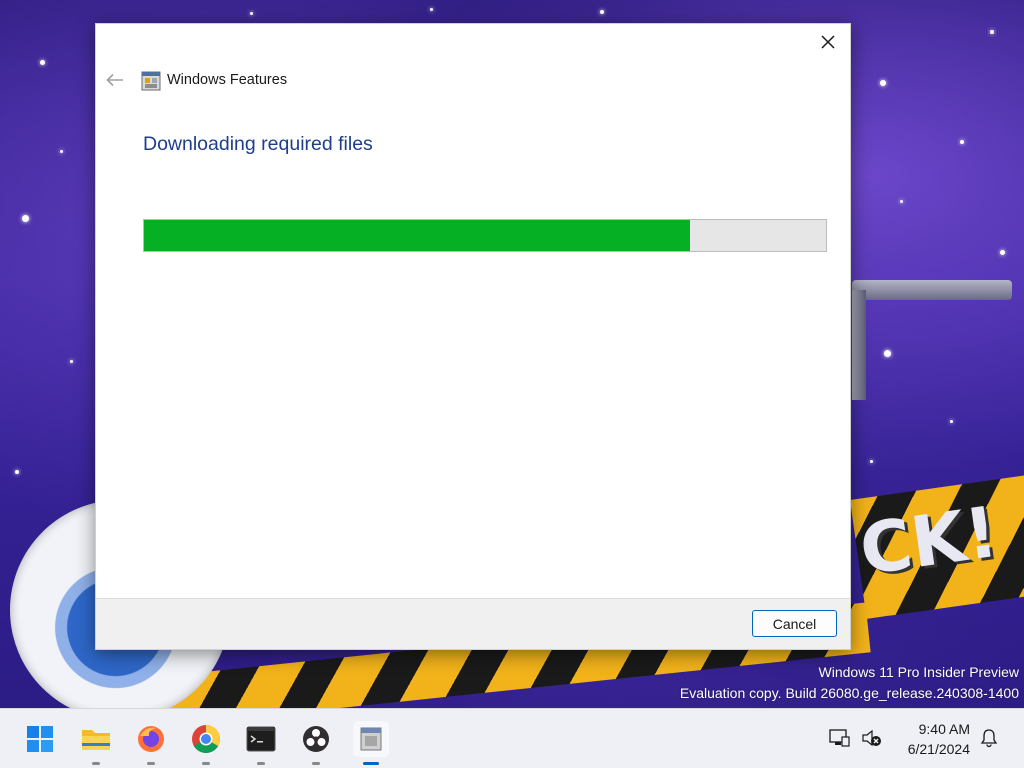 Image resolution: width=1024 pixels, height=768 pixels. Describe the element at coordinates (96, 740) in the screenshot. I see `file-explorer-icon` at that location.